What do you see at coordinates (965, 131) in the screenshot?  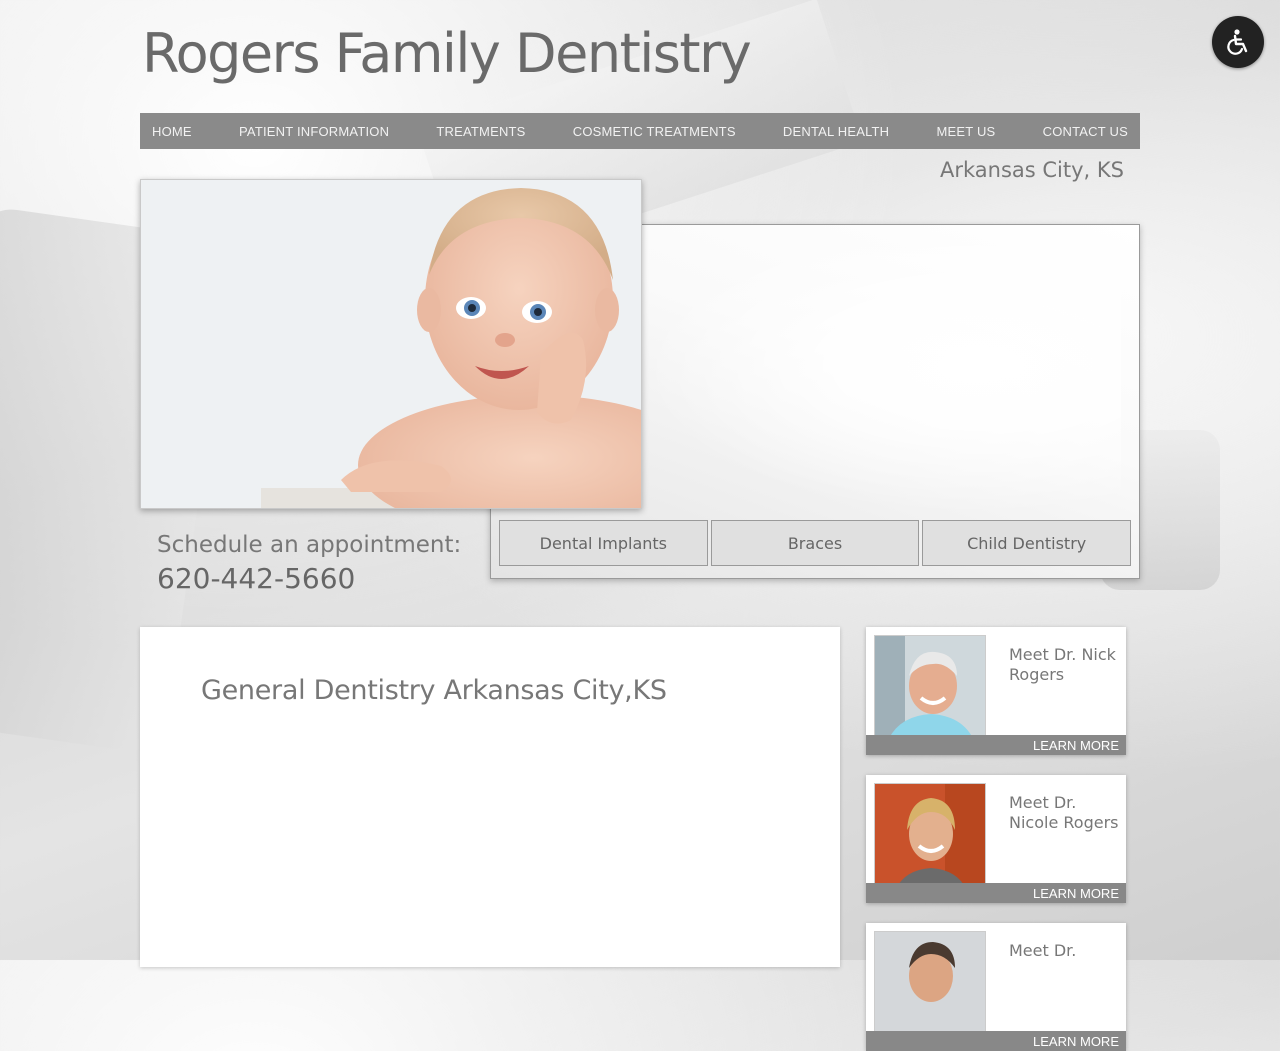 I see `nav-meet-us: MEET US` at bounding box center [965, 131].